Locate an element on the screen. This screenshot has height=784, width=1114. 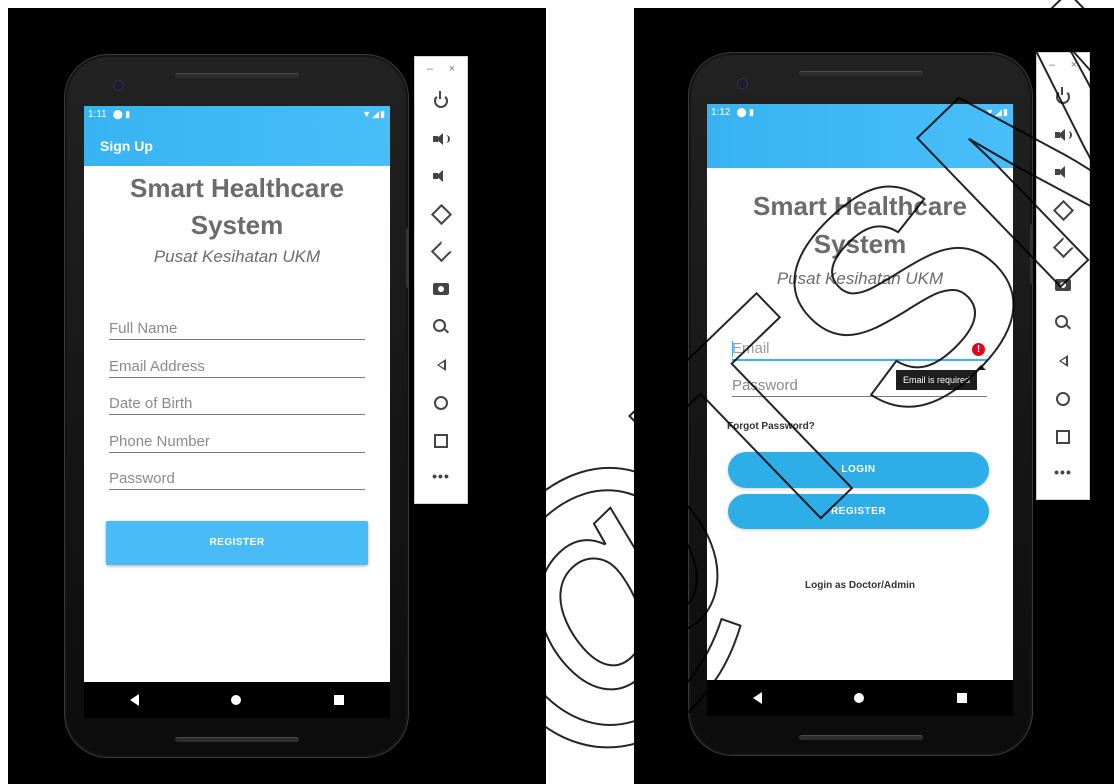
emulator-toolbar-left: – × ••• is located at coordinates (441, 280).